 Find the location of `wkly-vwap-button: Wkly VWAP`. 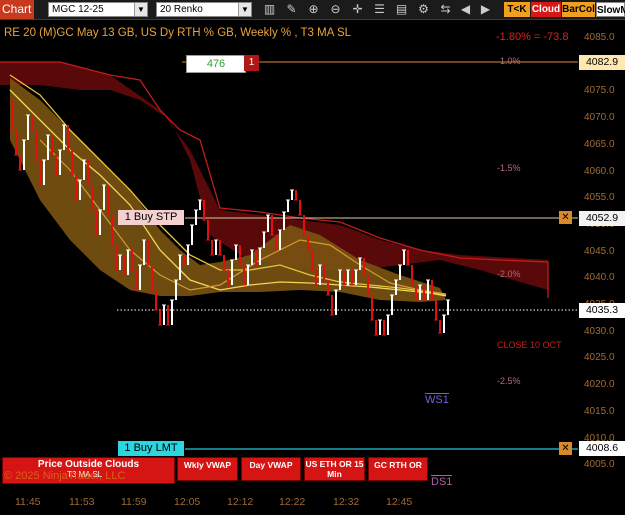

wkly-vwap-button: Wkly VWAP is located at coordinates (207, 469).